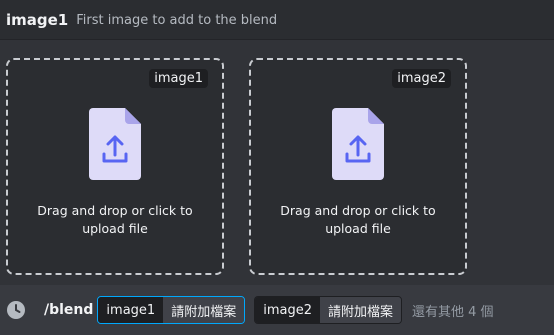 The height and width of the screenshot is (335, 554). What do you see at coordinates (178, 78) in the screenshot?
I see `dropzone-label: image1` at bounding box center [178, 78].